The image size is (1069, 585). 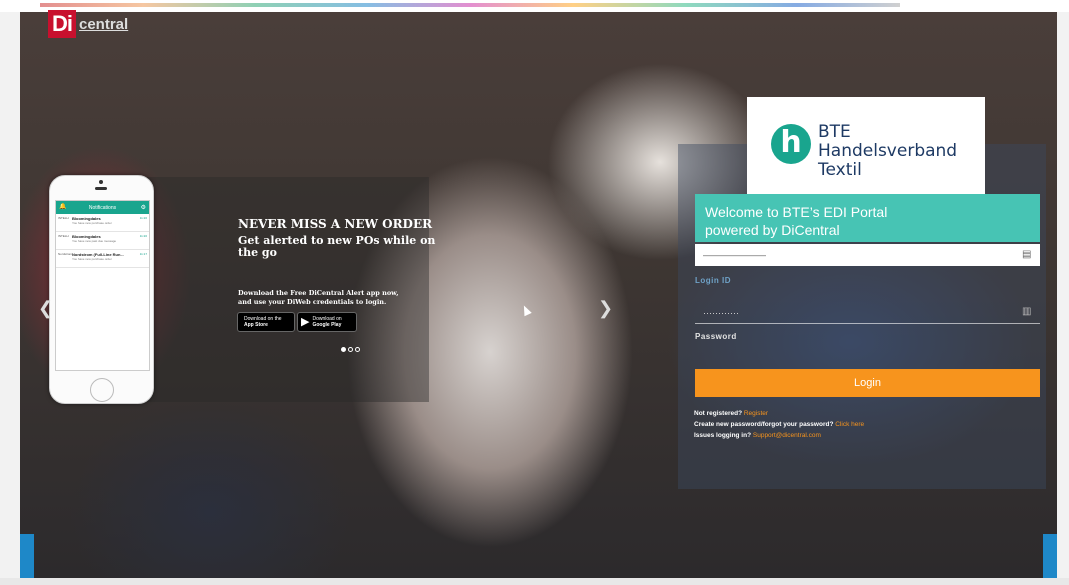 What do you see at coordinates (867, 313) in the screenshot?
I see `password-input` at bounding box center [867, 313].